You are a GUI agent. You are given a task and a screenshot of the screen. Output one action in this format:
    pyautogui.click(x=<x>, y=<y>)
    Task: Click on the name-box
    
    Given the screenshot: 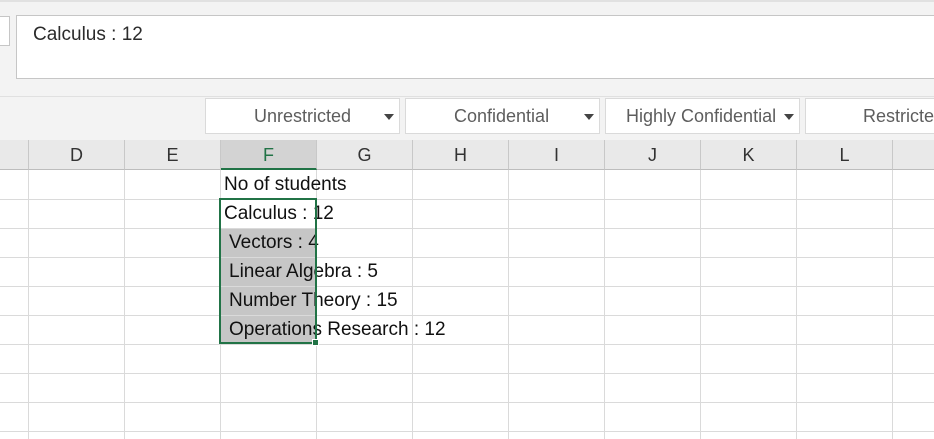 What is the action you would take?
    pyautogui.click(x=5, y=31)
    